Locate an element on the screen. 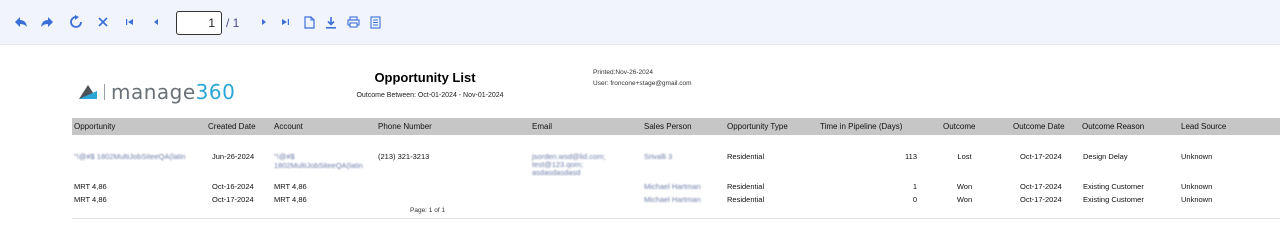  outcome-cell: Lost is located at coordinates (964, 156).